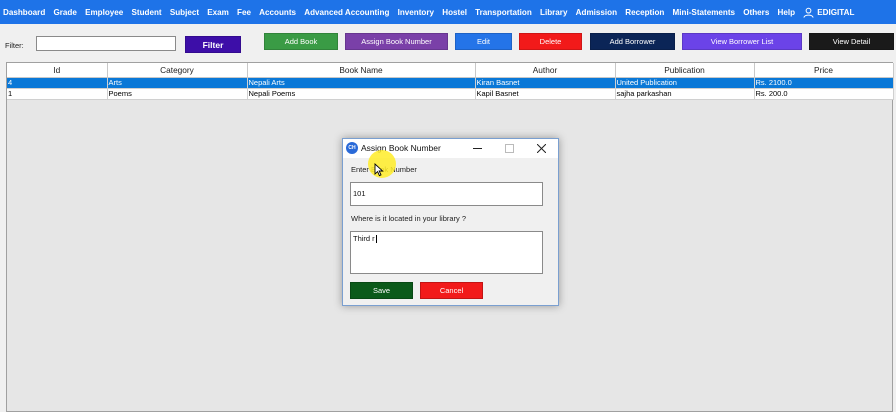 This screenshot has height=412, width=896. I want to click on cell-author: Kiran Basnet, so click(545, 83).